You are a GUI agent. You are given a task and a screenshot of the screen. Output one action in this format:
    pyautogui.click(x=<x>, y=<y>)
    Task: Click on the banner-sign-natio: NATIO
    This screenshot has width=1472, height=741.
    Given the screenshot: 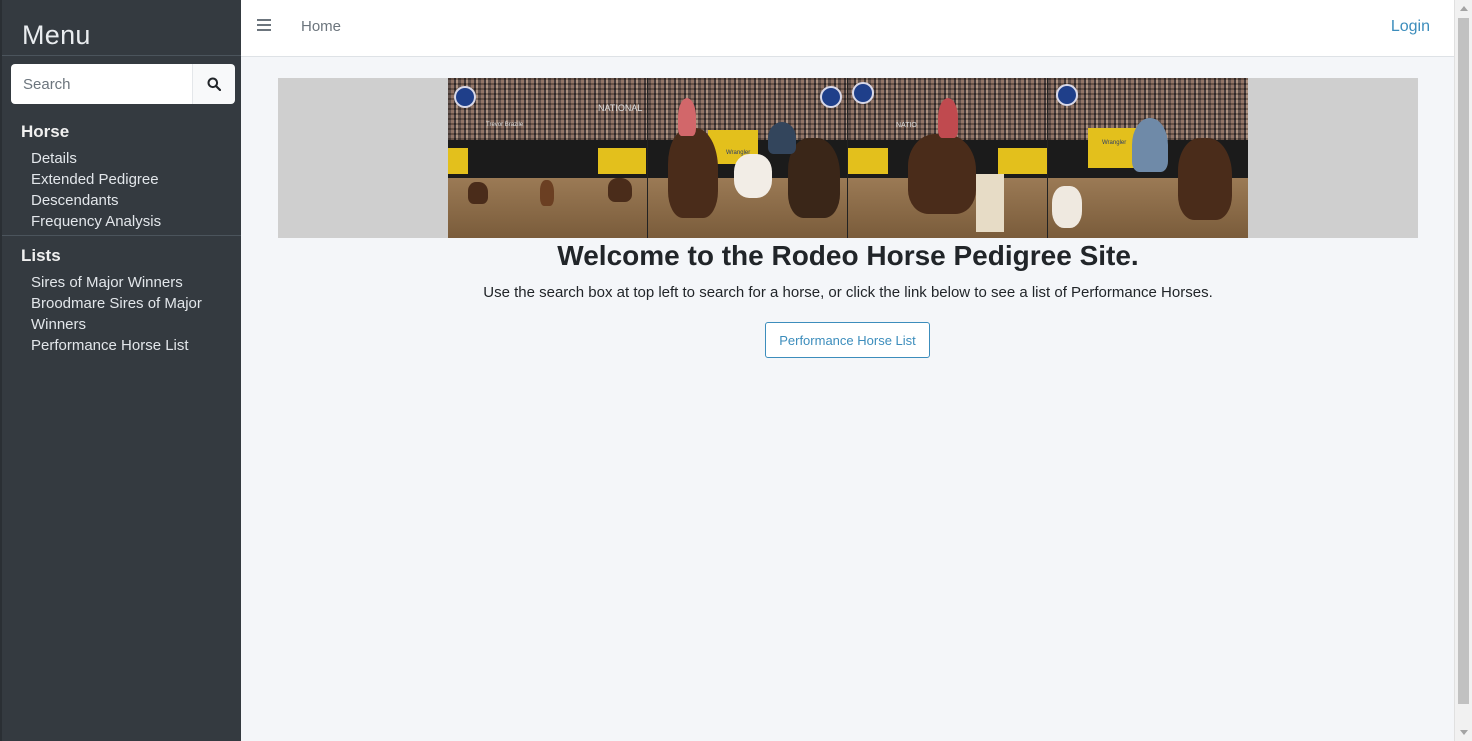 What is the action you would take?
    pyautogui.click(x=906, y=125)
    